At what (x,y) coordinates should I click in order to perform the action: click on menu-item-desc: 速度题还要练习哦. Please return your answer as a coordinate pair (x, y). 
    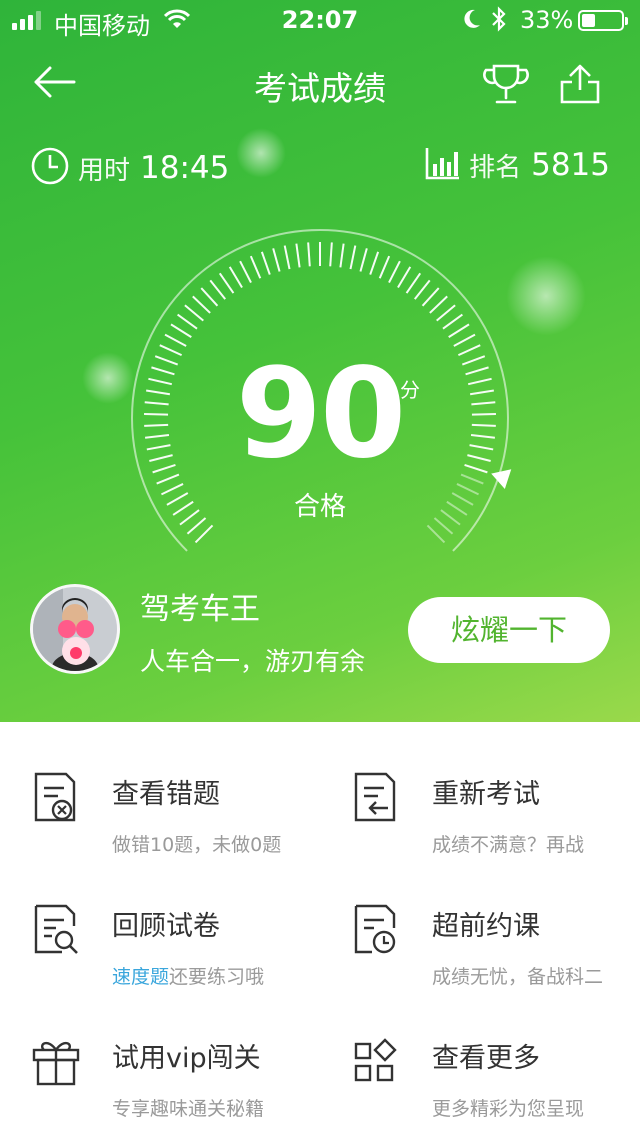
    Looking at the image, I should click on (188, 975).